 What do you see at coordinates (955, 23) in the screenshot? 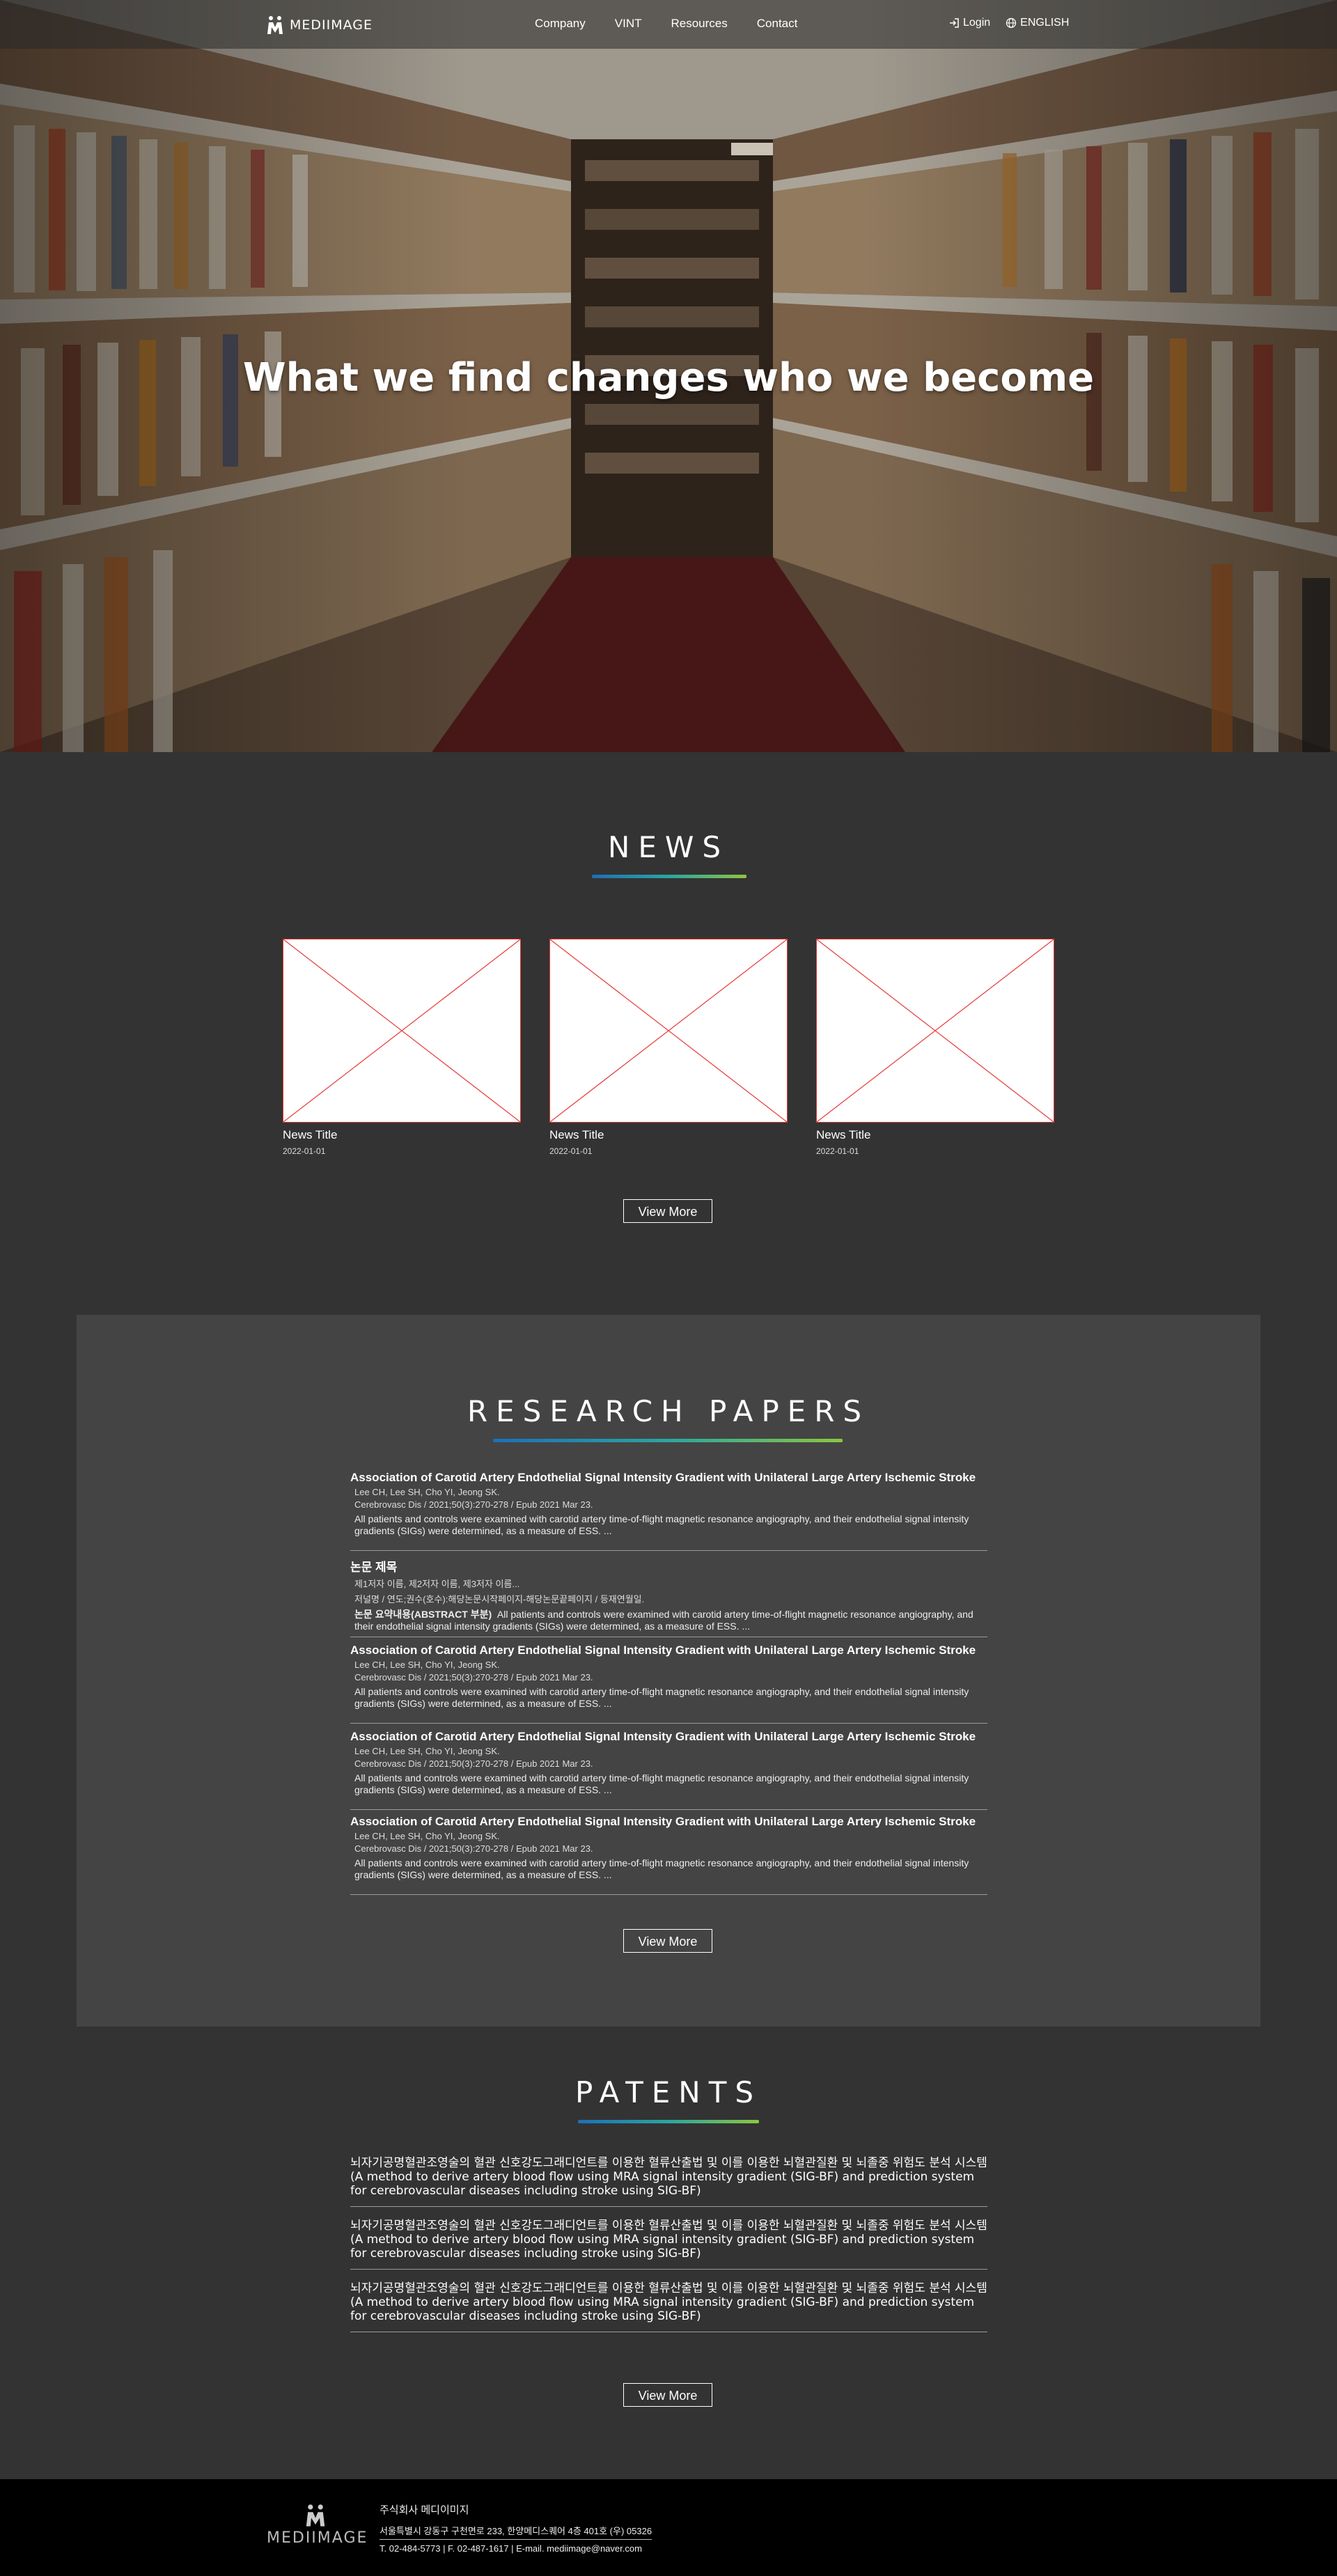
I see `login-icon` at bounding box center [955, 23].